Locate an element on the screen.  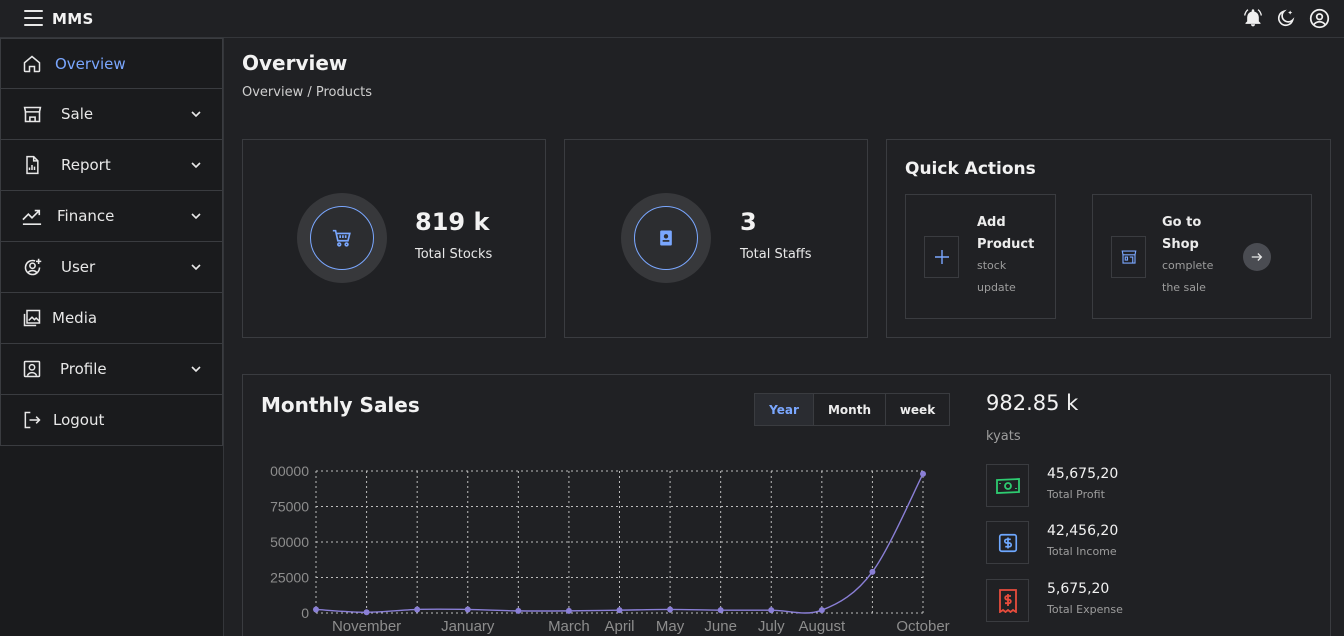
top-bar: MMS is located at coordinates (672, 19).